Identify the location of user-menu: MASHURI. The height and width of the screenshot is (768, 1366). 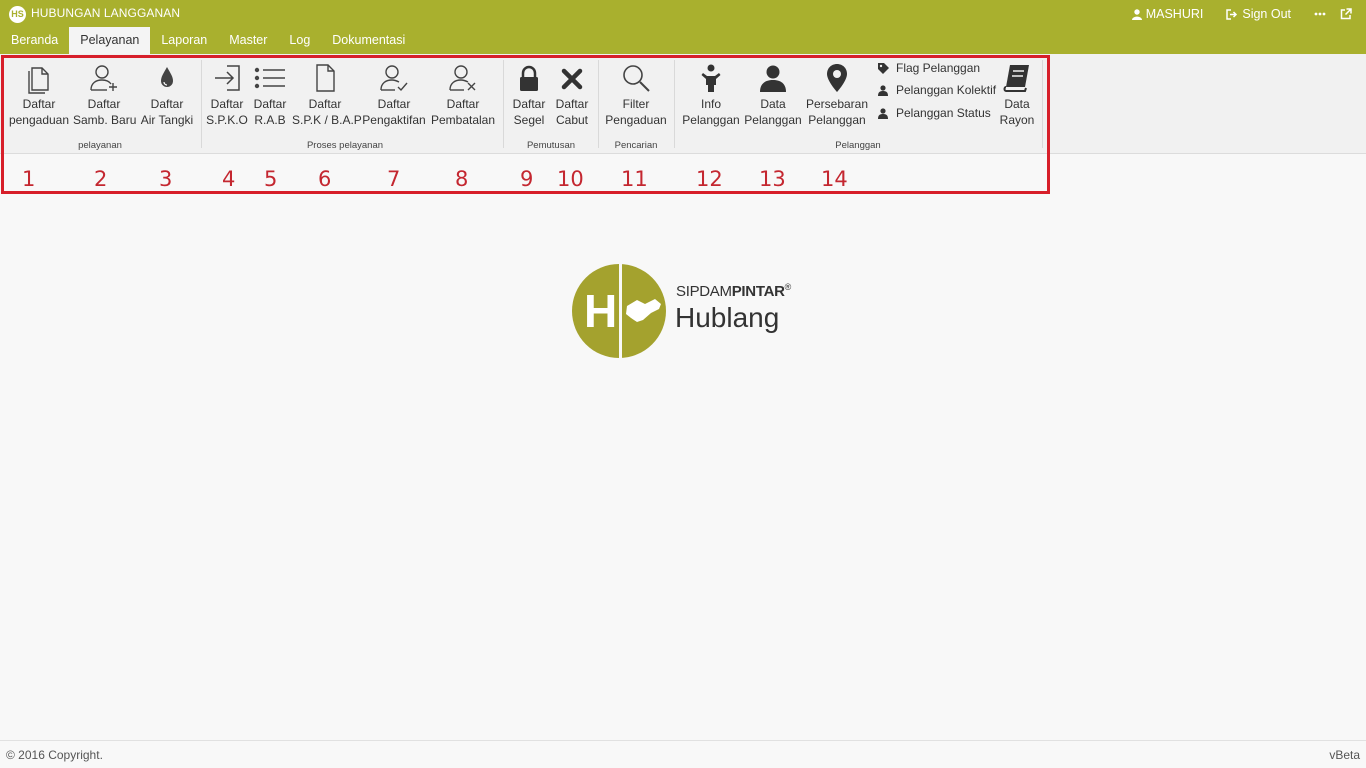
(1167, 14).